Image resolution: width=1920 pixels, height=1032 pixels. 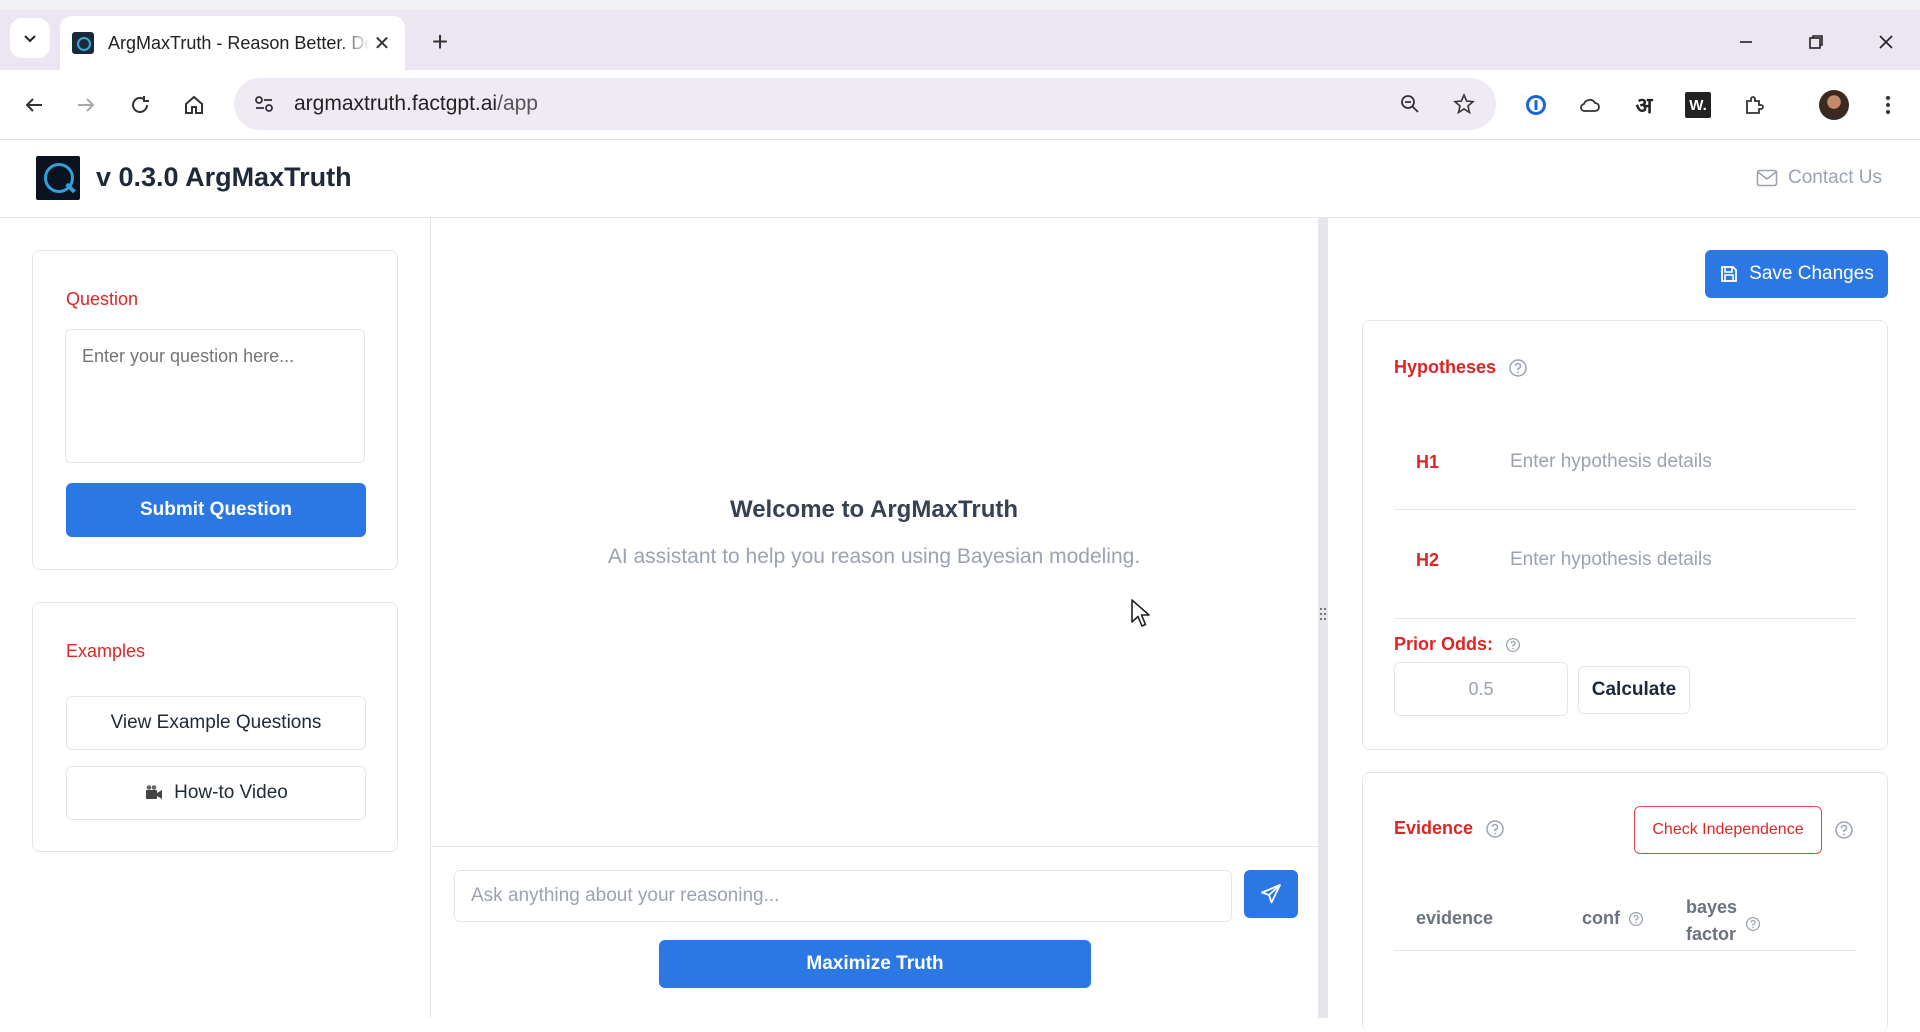 I want to click on column-header-conf-label: conf, so click(x=1601, y=918).